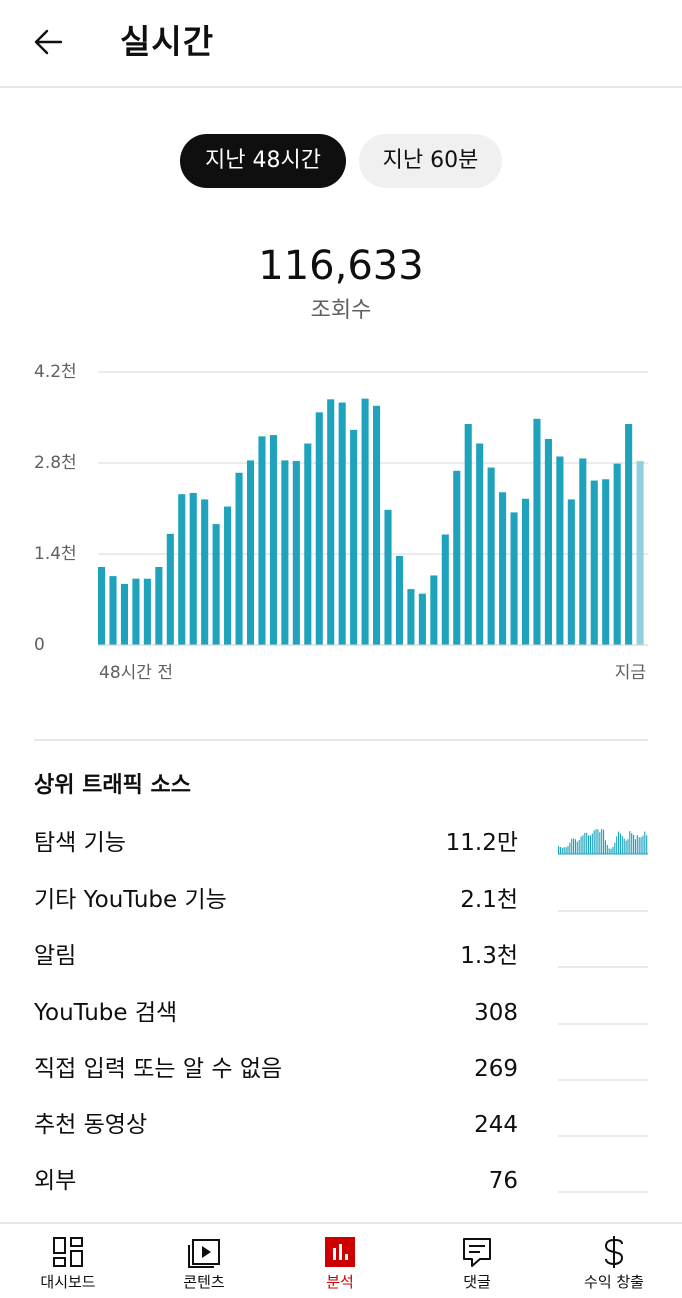 The width and height of the screenshot is (682, 1298). Describe the element at coordinates (106, 1013) in the screenshot. I see `traffic-source-name: YouTube 검색` at that location.